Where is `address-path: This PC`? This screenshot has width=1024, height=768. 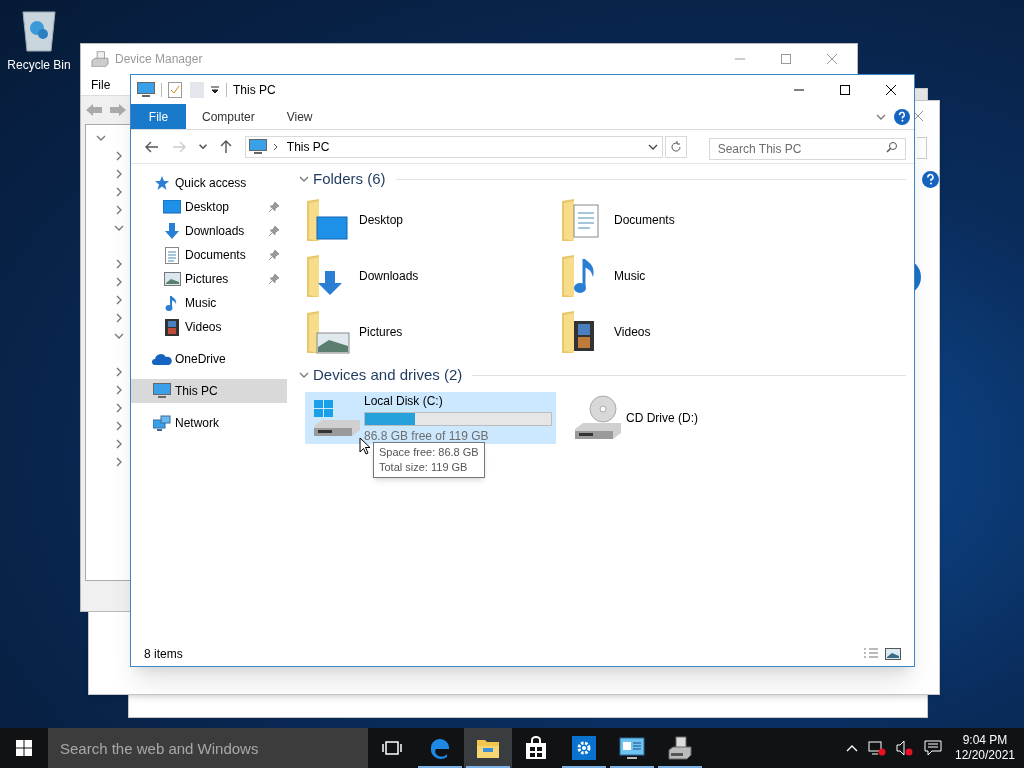
address-path: This PC is located at coordinates (308, 147).